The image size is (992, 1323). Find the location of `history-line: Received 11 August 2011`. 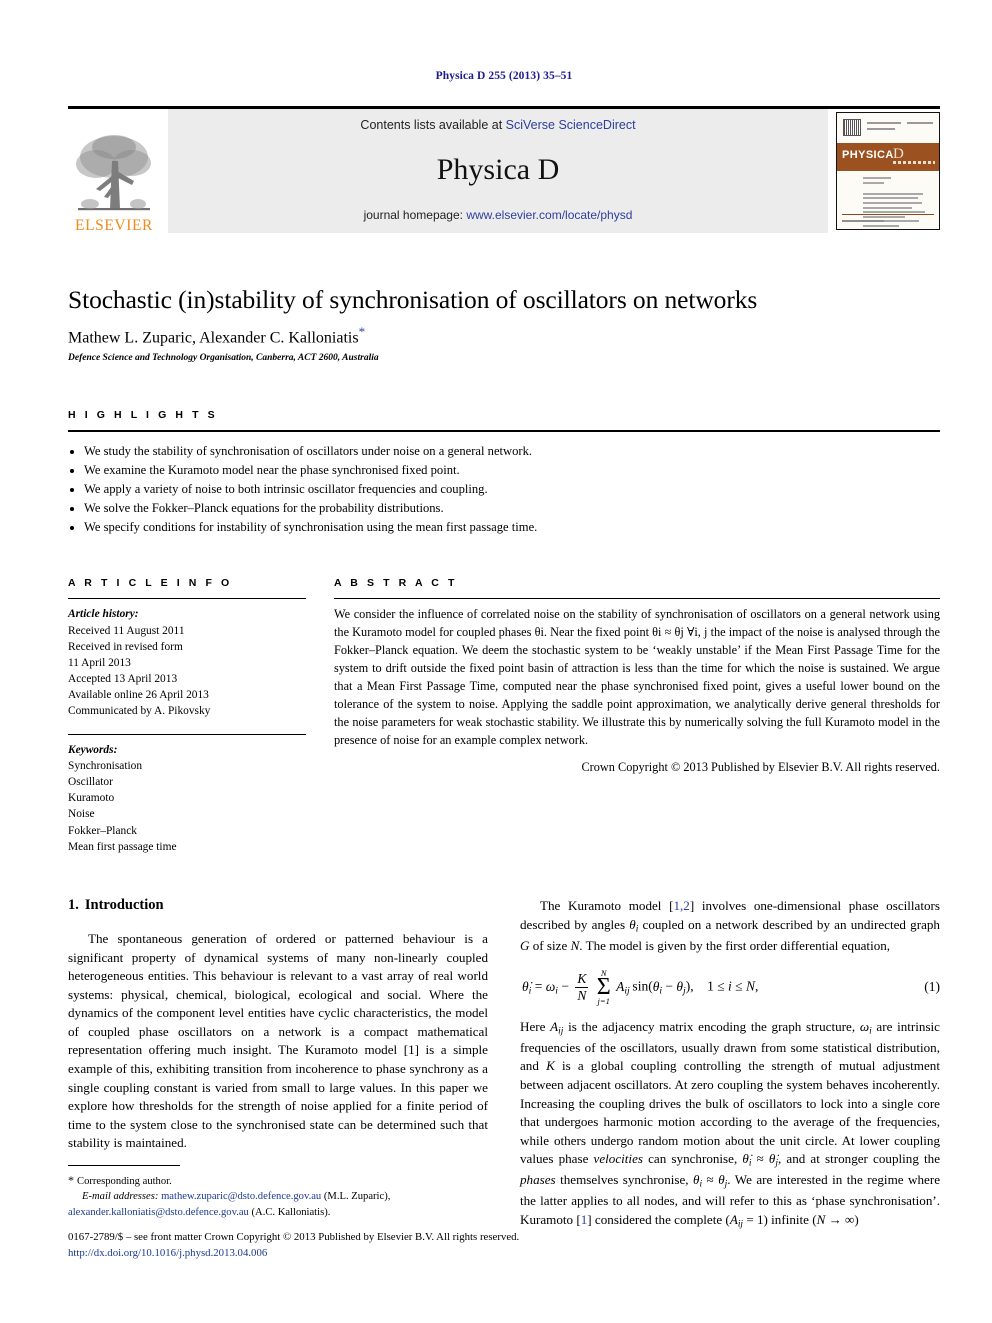

history-line: Received 11 August 2011 is located at coordinates (126, 630).